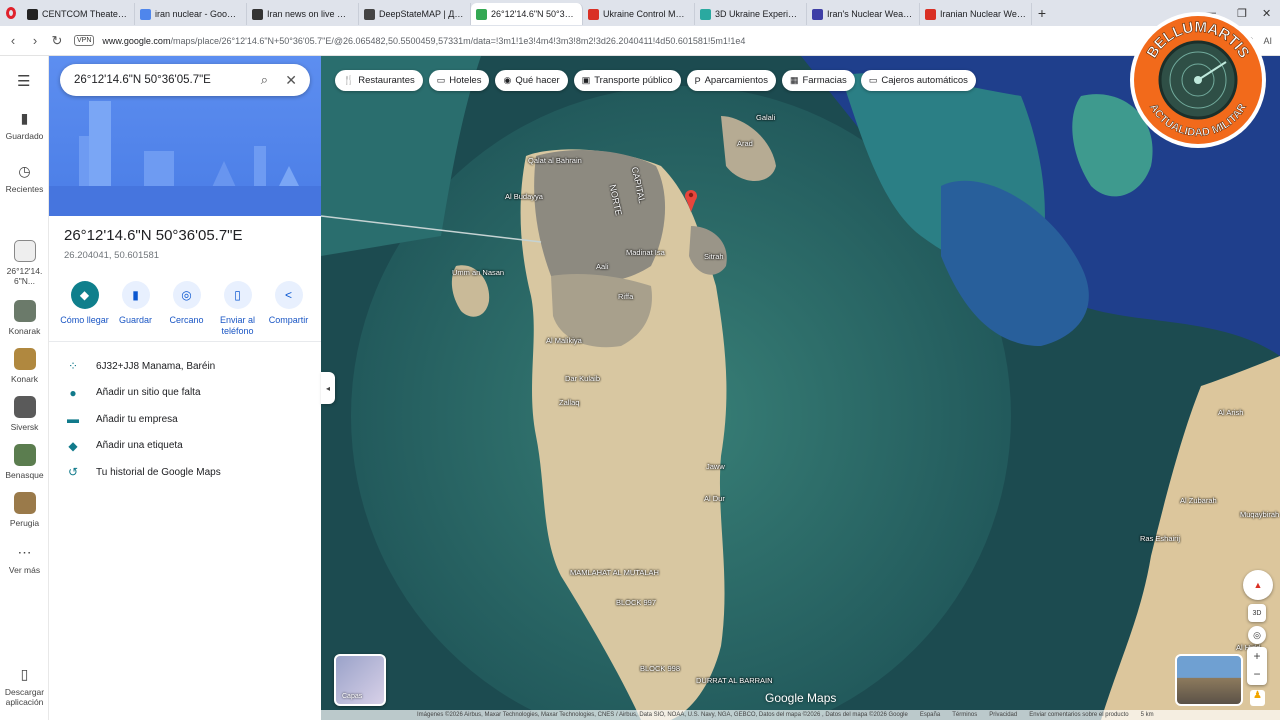 The image size is (1280, 720). I want to click on zoom-in-button: +, so click(1257, 656).